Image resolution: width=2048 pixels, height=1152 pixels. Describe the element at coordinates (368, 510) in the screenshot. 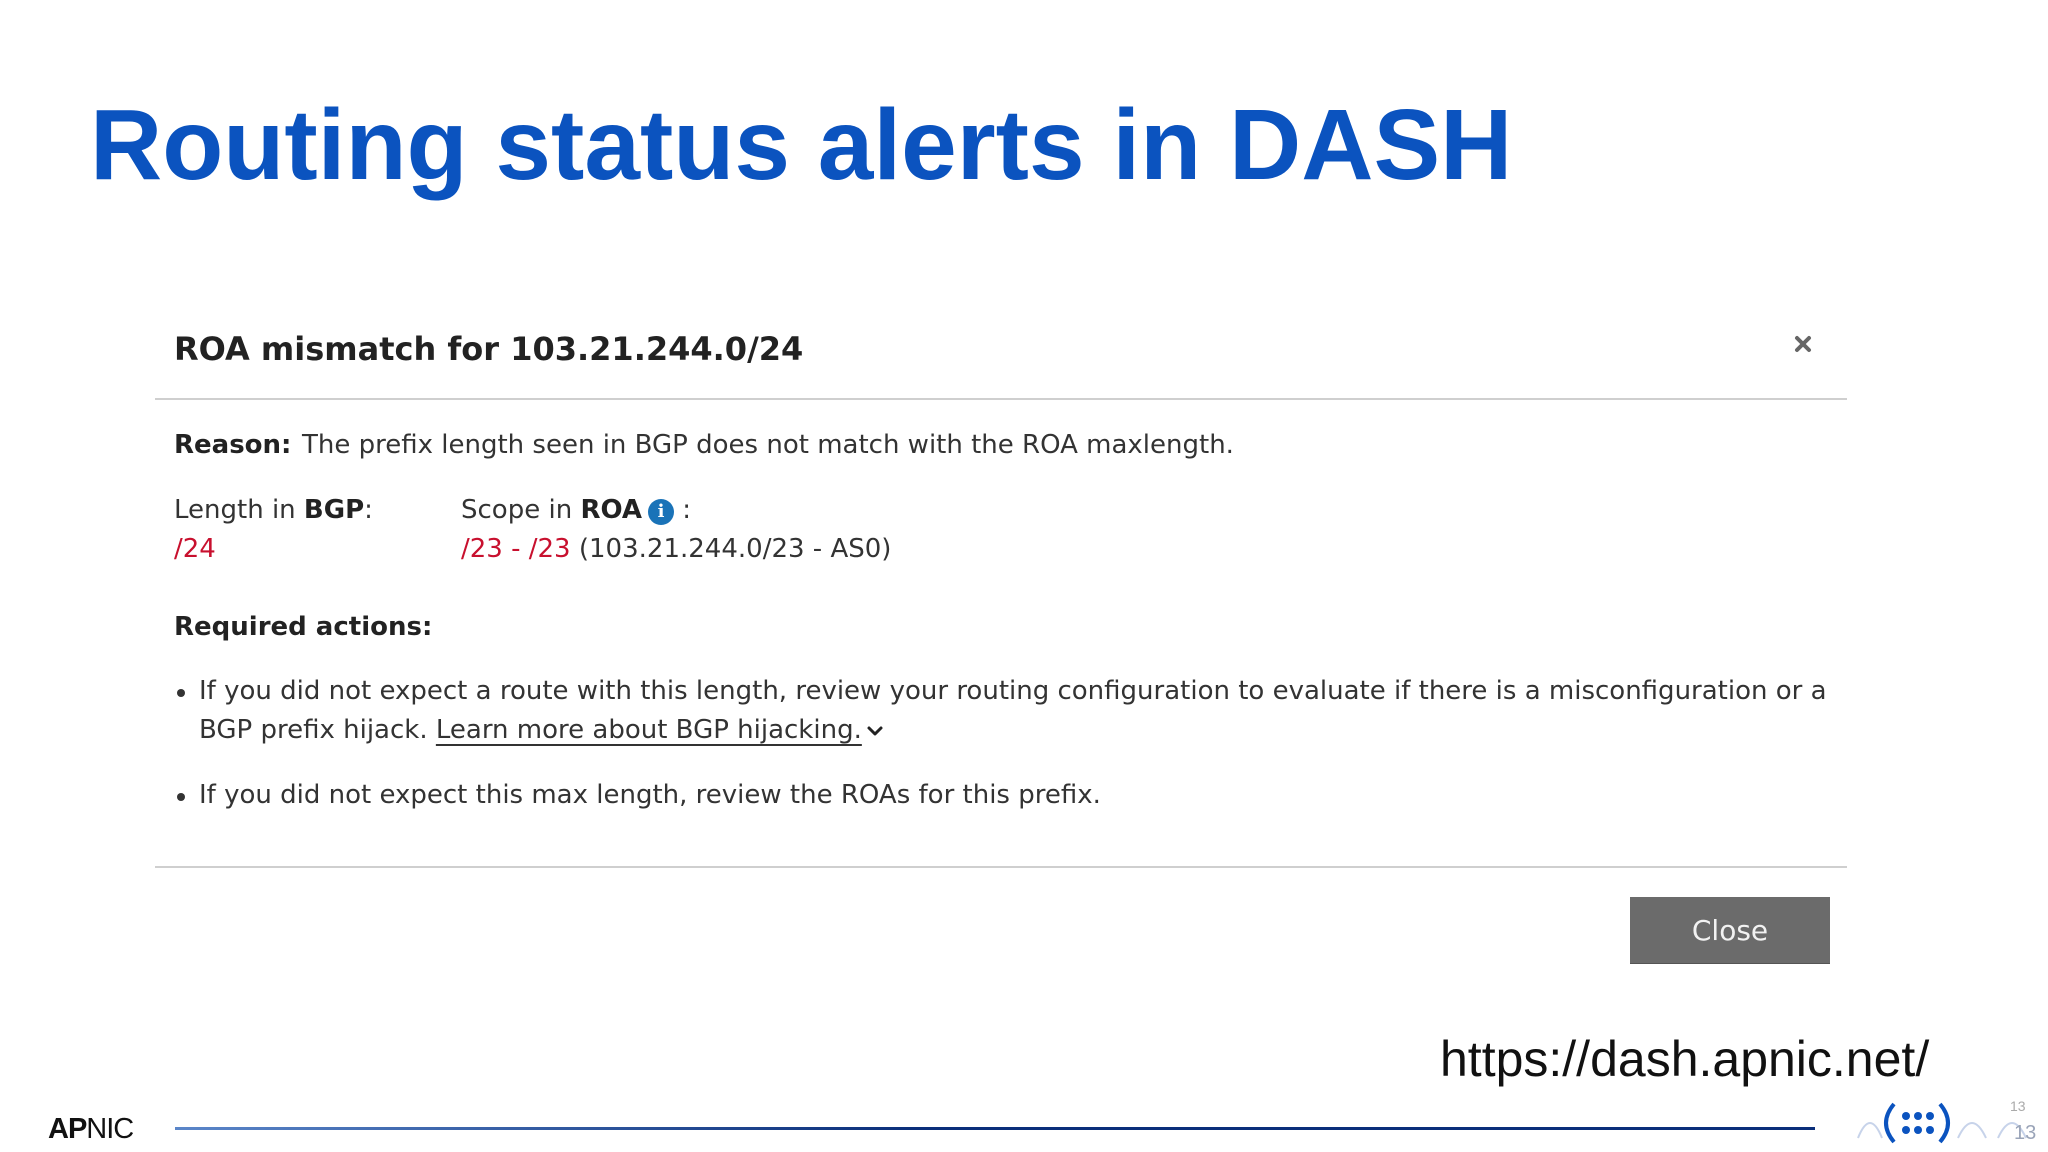

I see `length-label-suffix: :` at that location.